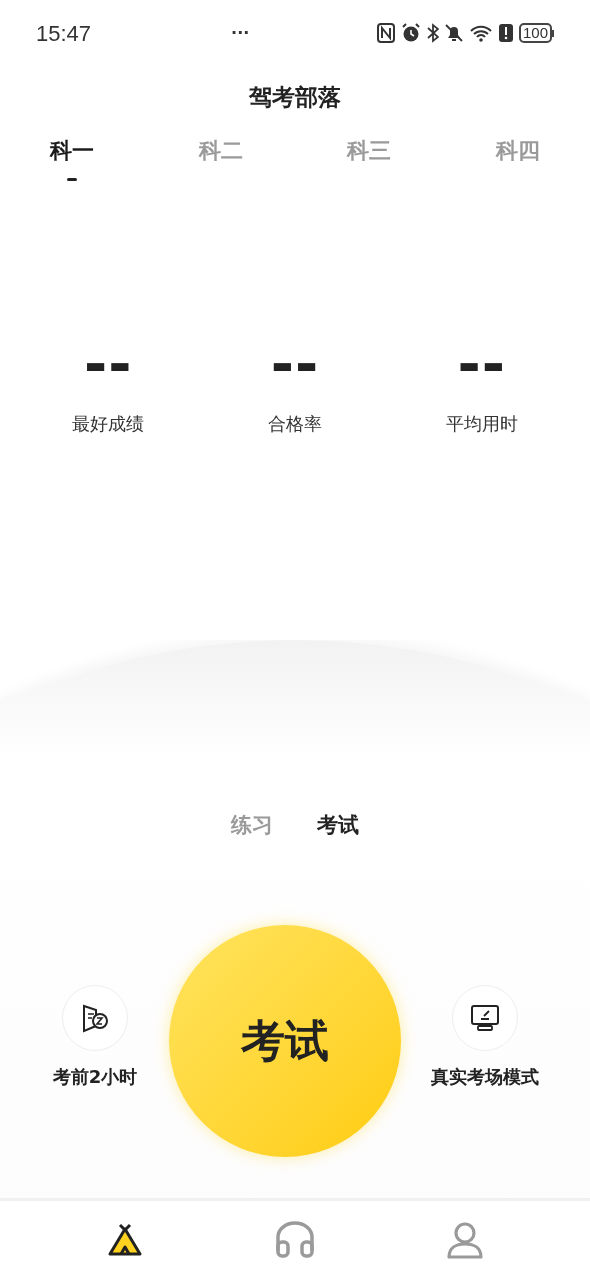 This screenshot has width=590, height=1278. I want to click on subject-tab: 科四, so click(517, 162).